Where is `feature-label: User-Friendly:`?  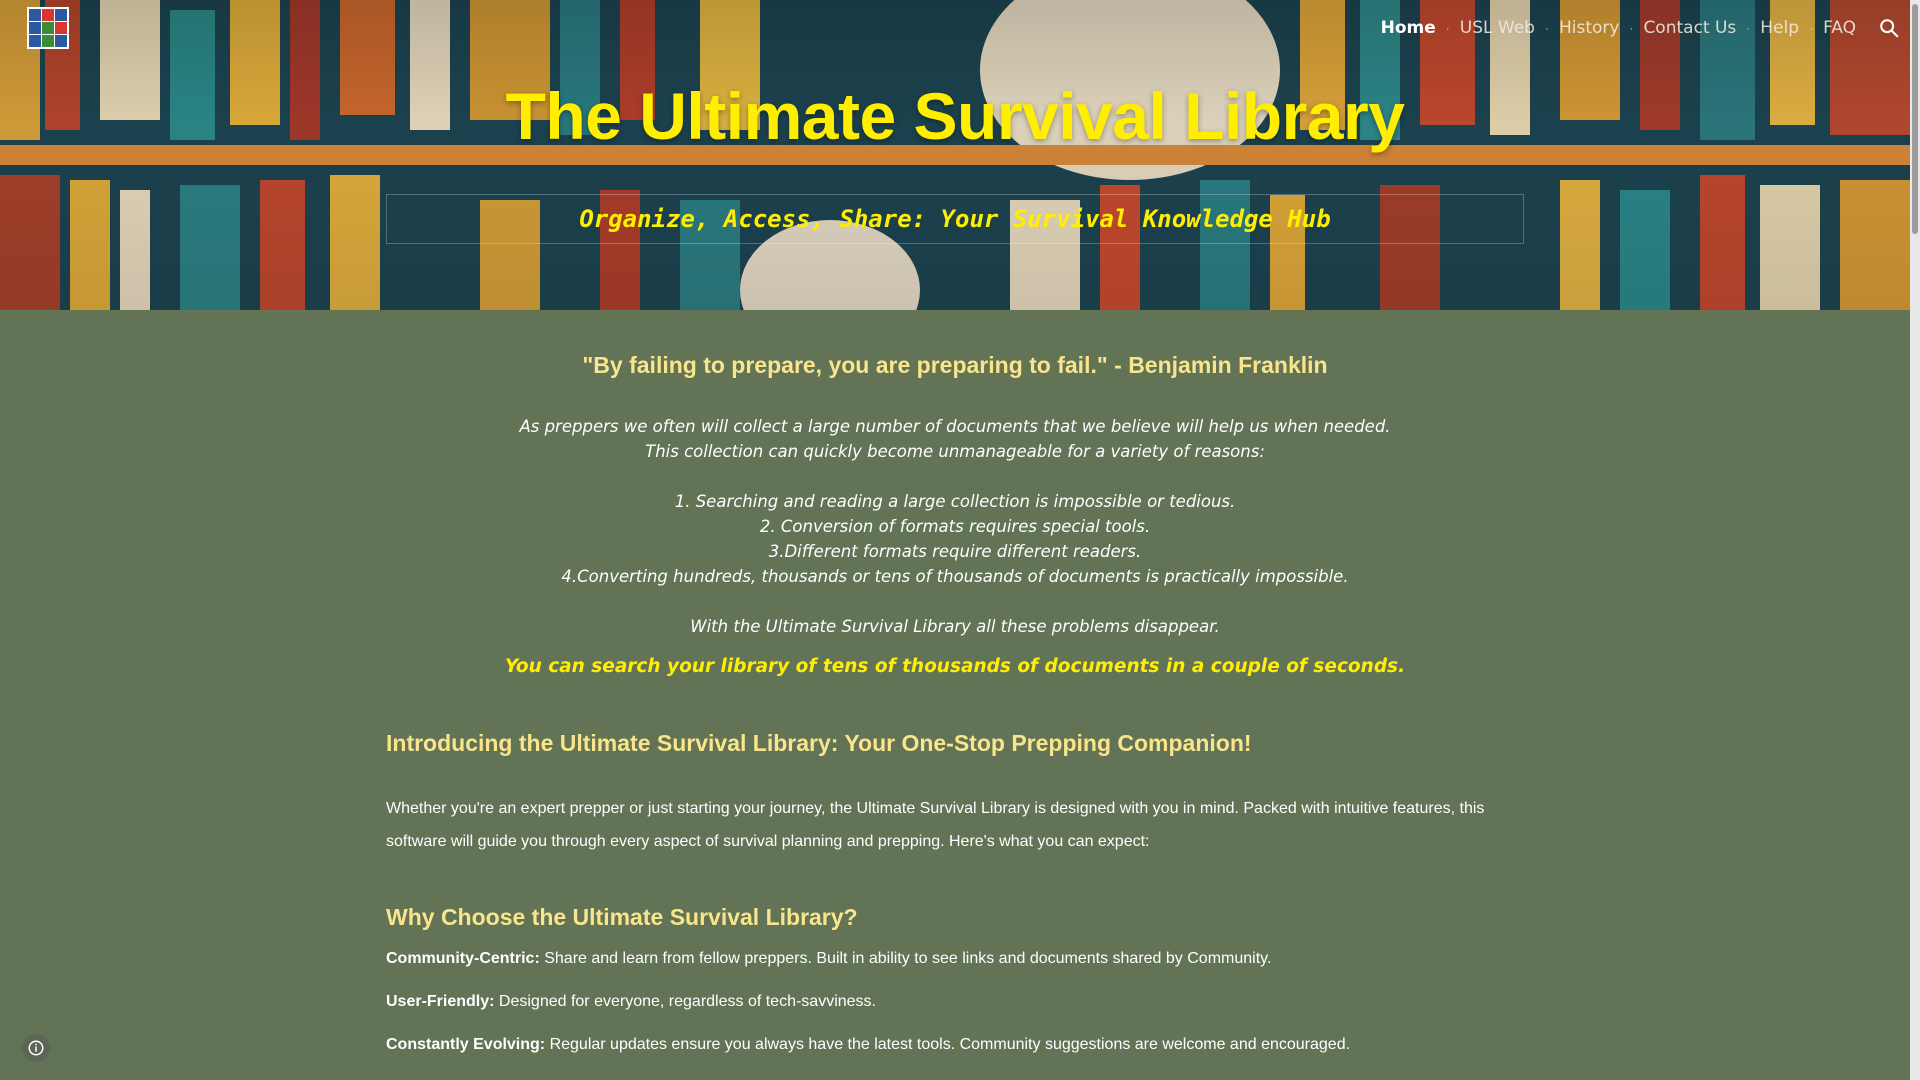 feature-label: User-Friendly: is located at coordinates (440, 1001).